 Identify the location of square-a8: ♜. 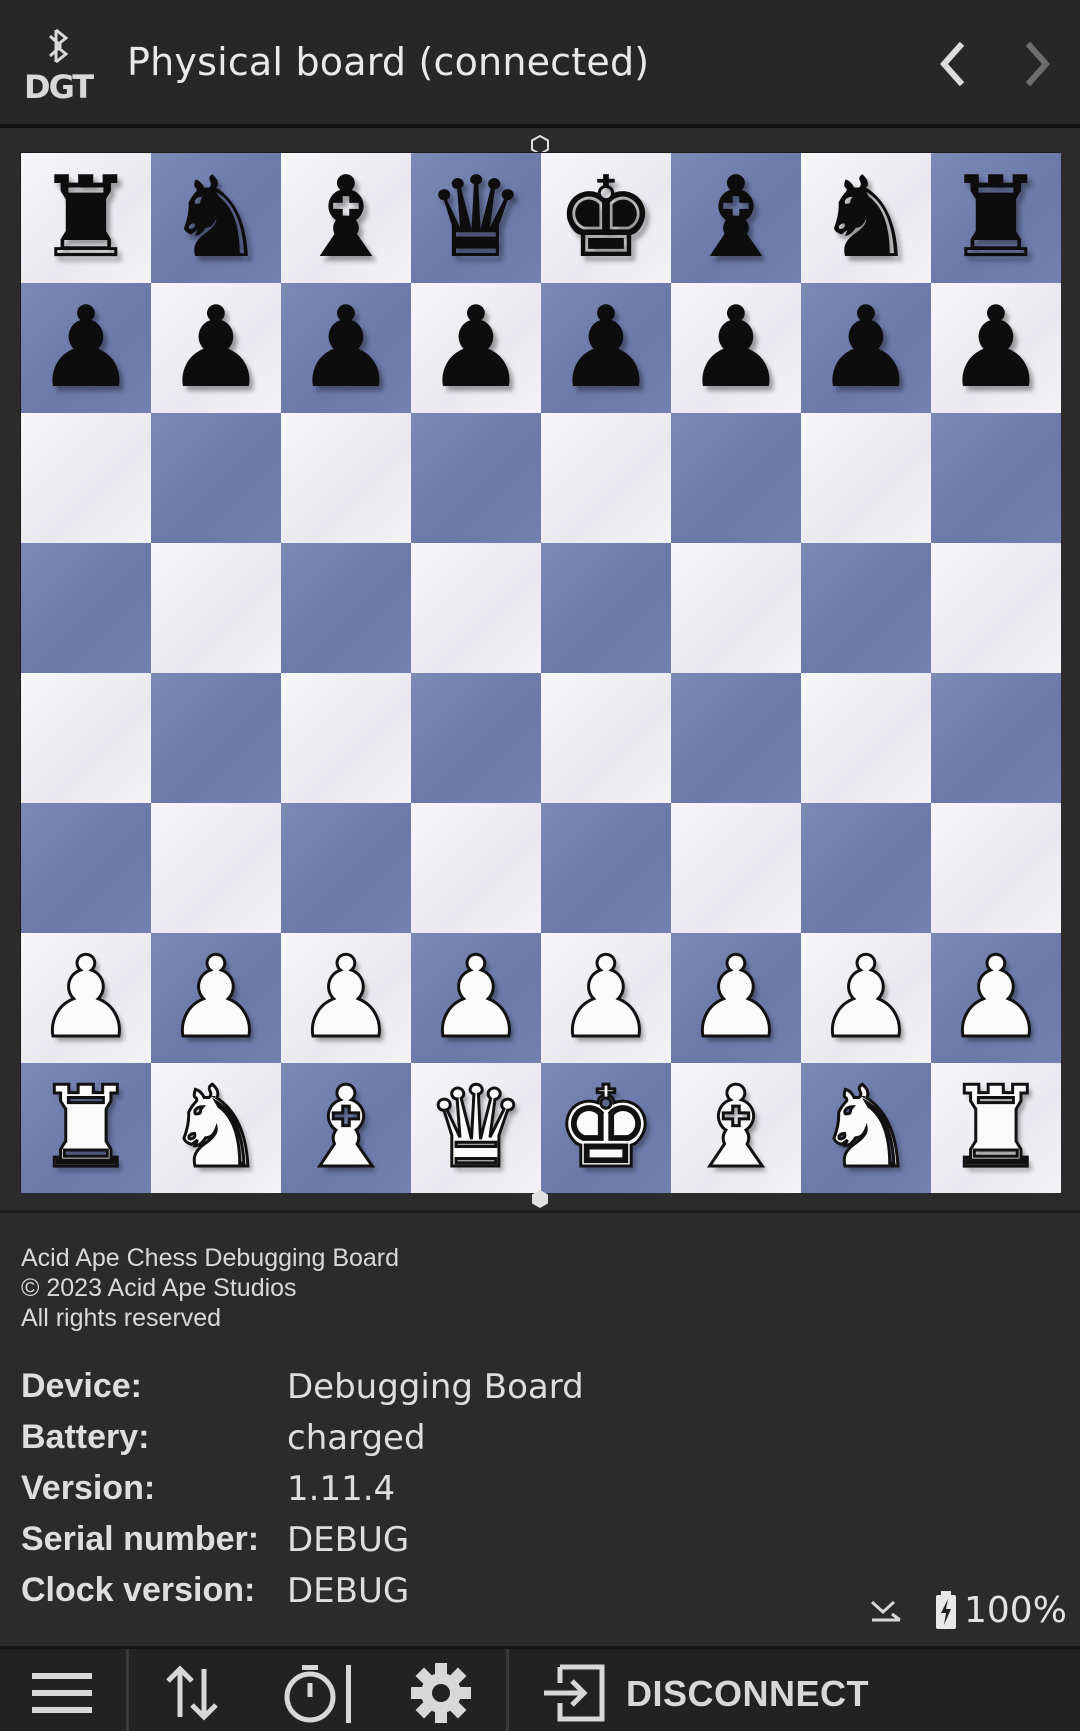
(86, 218).